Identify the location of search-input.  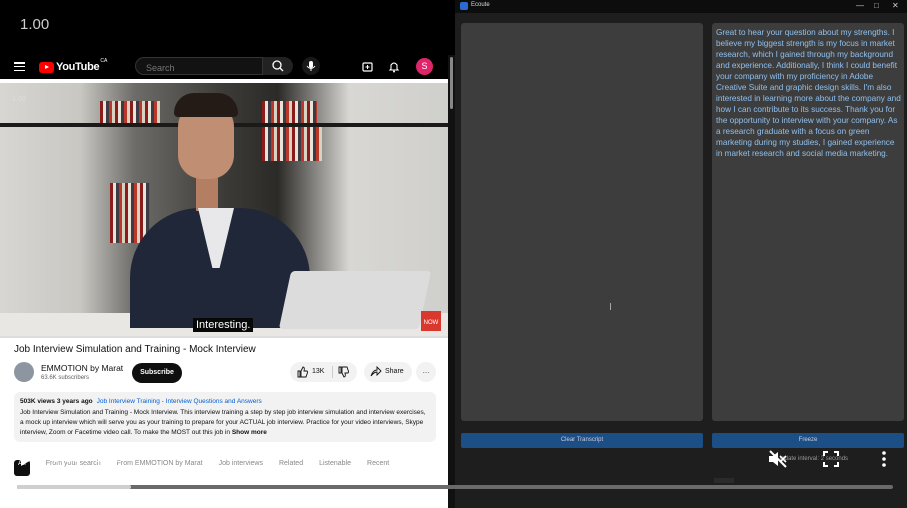
(201, 68).